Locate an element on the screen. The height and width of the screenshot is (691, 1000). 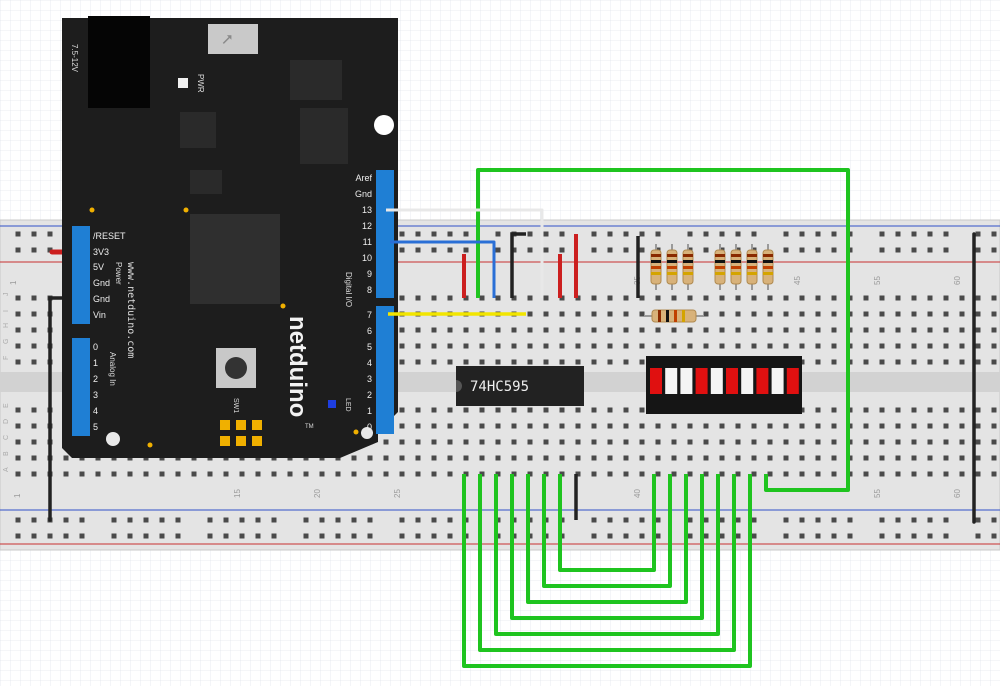
col-num-bottom: 60 is located at coordinates (957, 493).